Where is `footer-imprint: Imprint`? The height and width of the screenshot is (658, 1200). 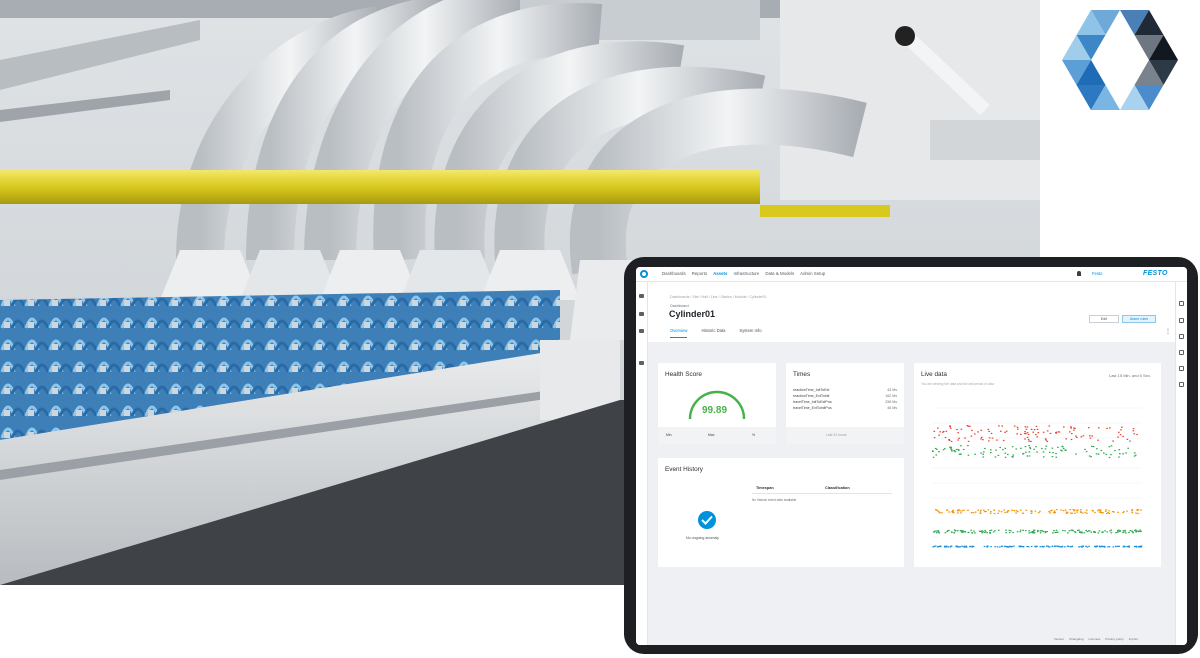
footer-imprint: Imprint is located at coordinates (1133, 639).